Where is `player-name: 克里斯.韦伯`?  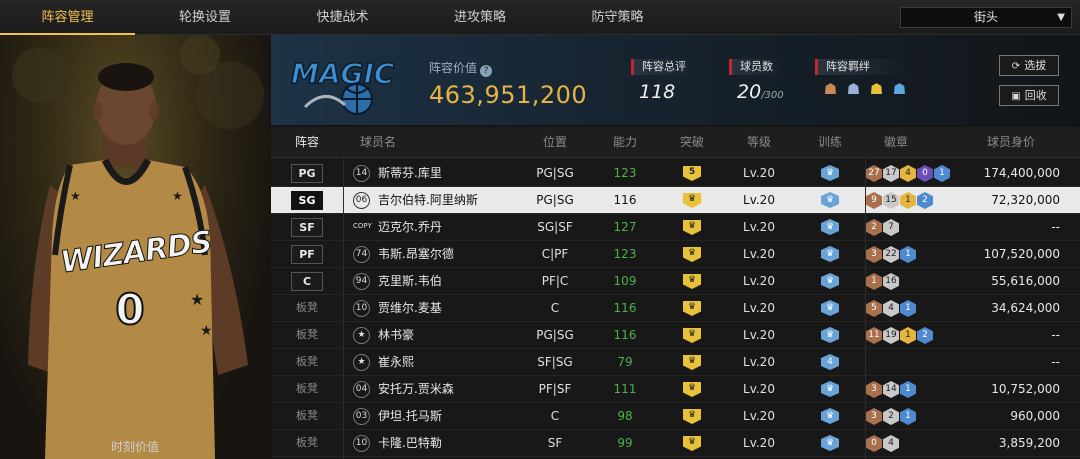 player-name: 克里斯.韦伯 is located at coordinates (410, 281).